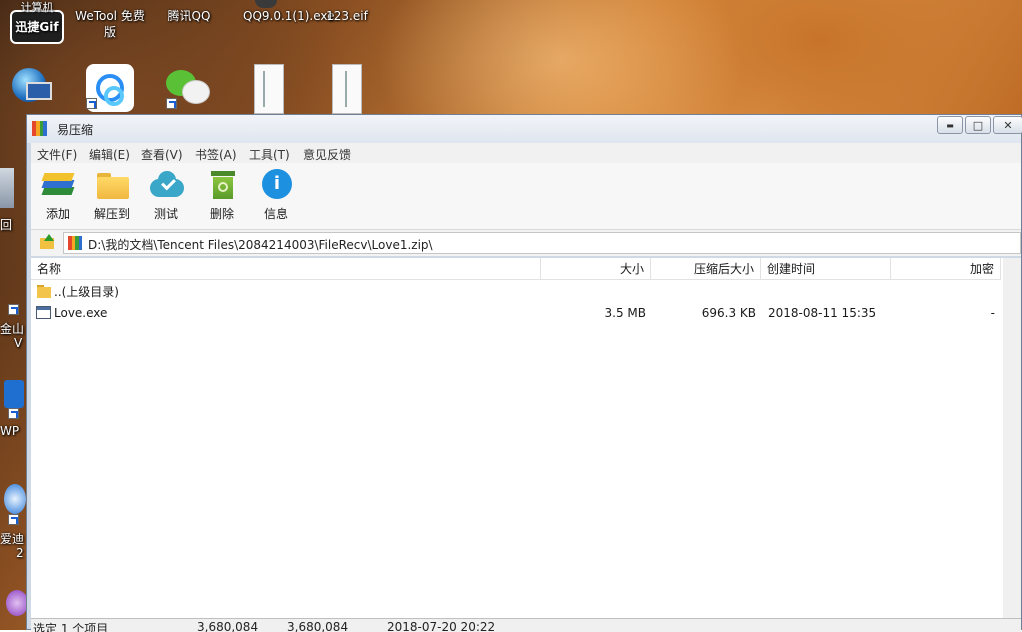  I want to click on file-name: ..(上级目录), so click(86, 292).